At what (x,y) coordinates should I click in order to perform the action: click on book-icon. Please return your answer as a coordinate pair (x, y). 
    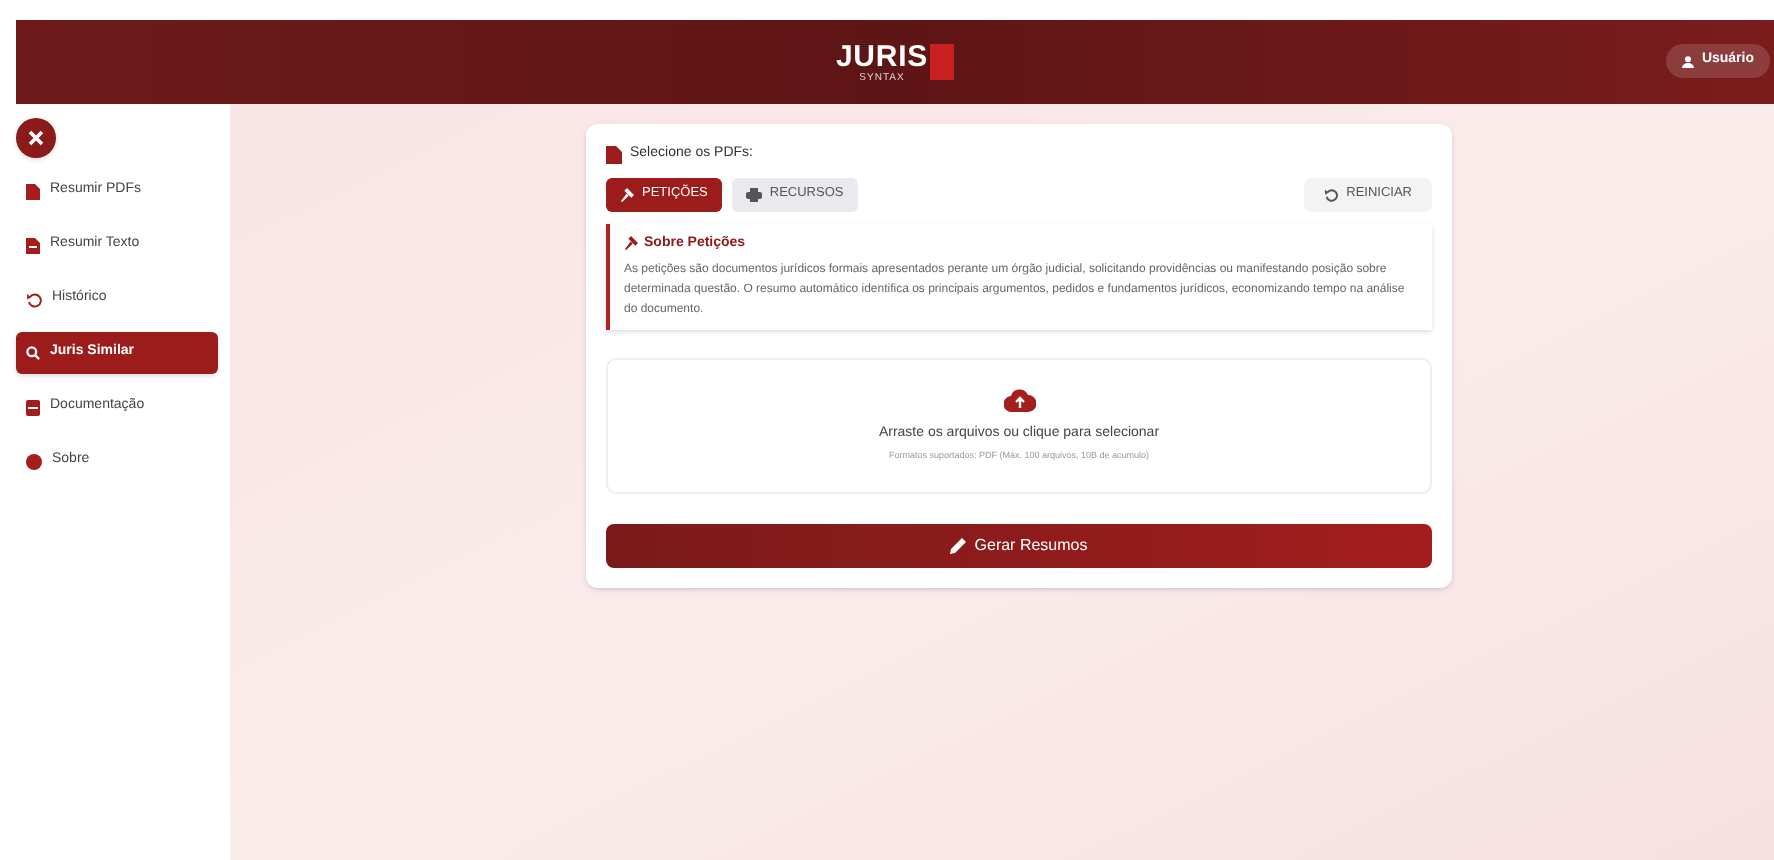
    Looking at the image, I should click on (33, 407).